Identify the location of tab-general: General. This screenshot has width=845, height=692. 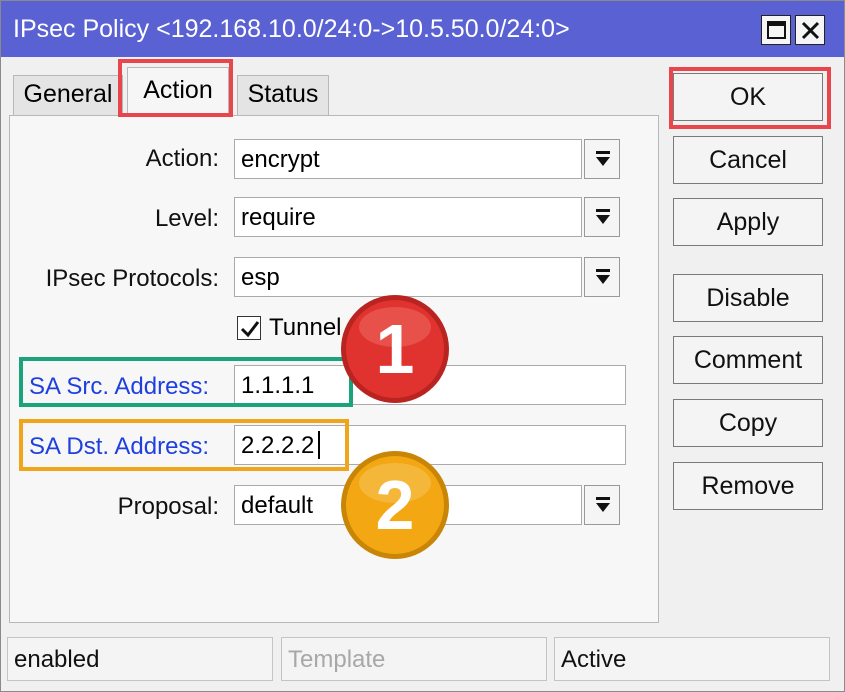
(68, 95).